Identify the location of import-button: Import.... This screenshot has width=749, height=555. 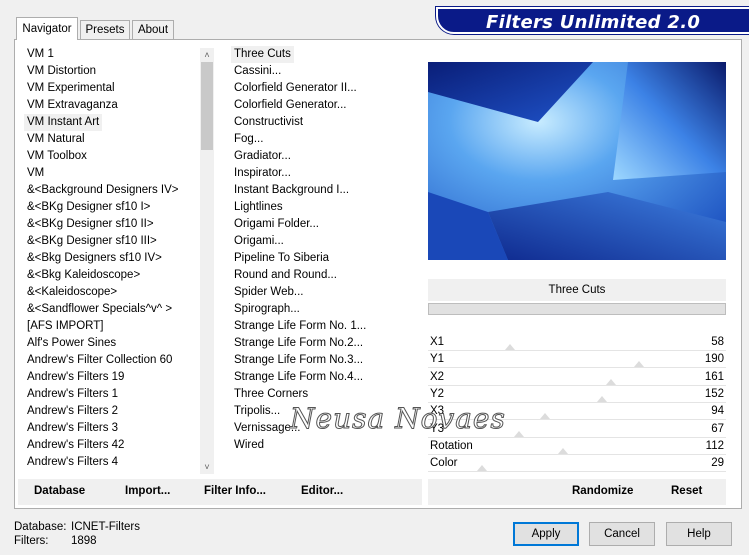
(147, 491).